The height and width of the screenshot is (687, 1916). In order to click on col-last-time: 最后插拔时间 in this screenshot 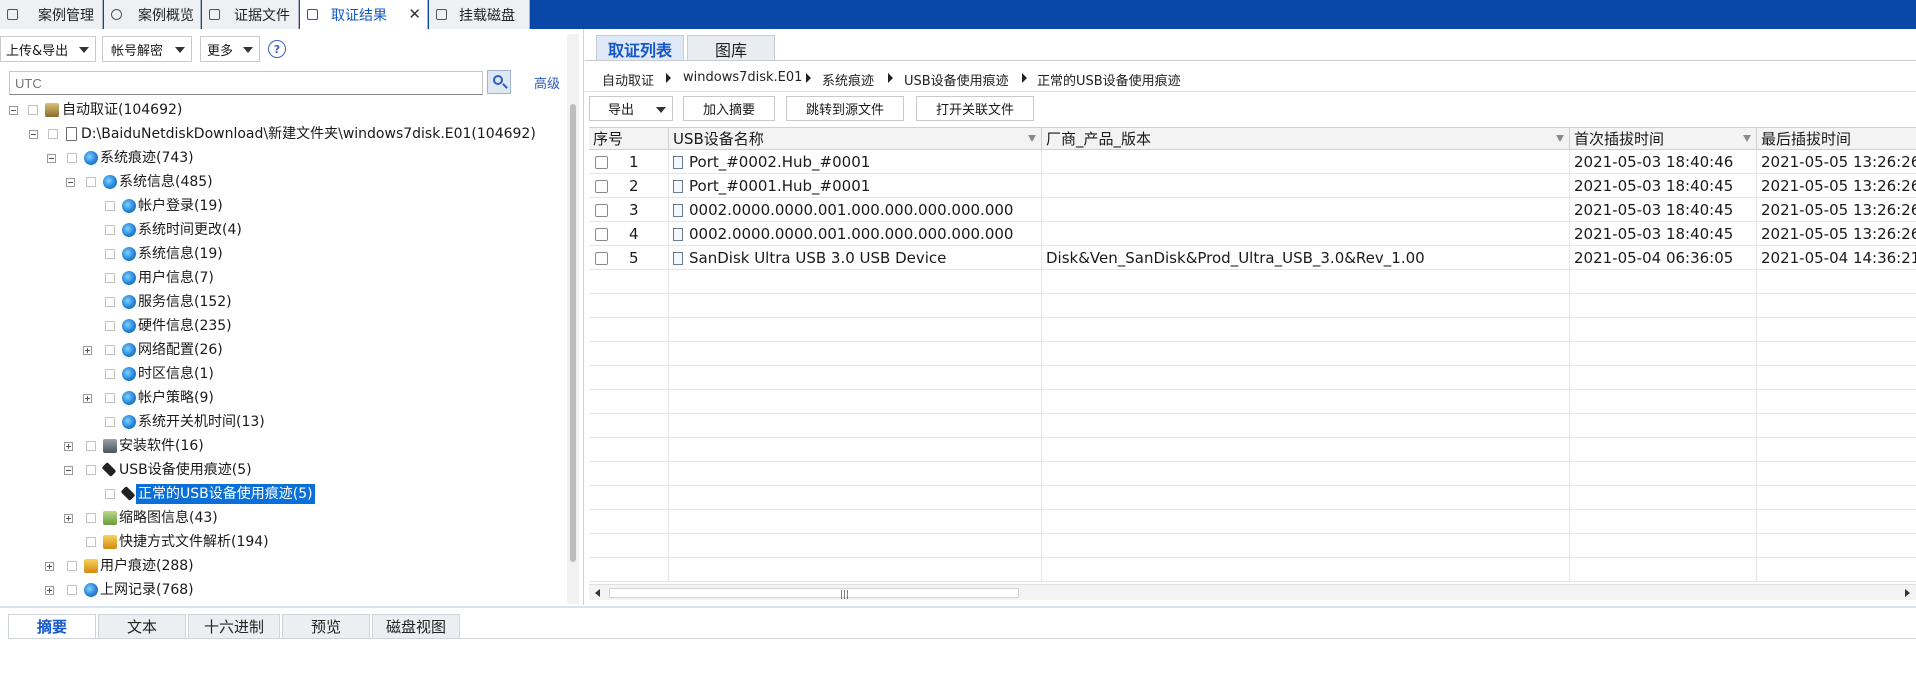, I will do `click(1836, 139)`.